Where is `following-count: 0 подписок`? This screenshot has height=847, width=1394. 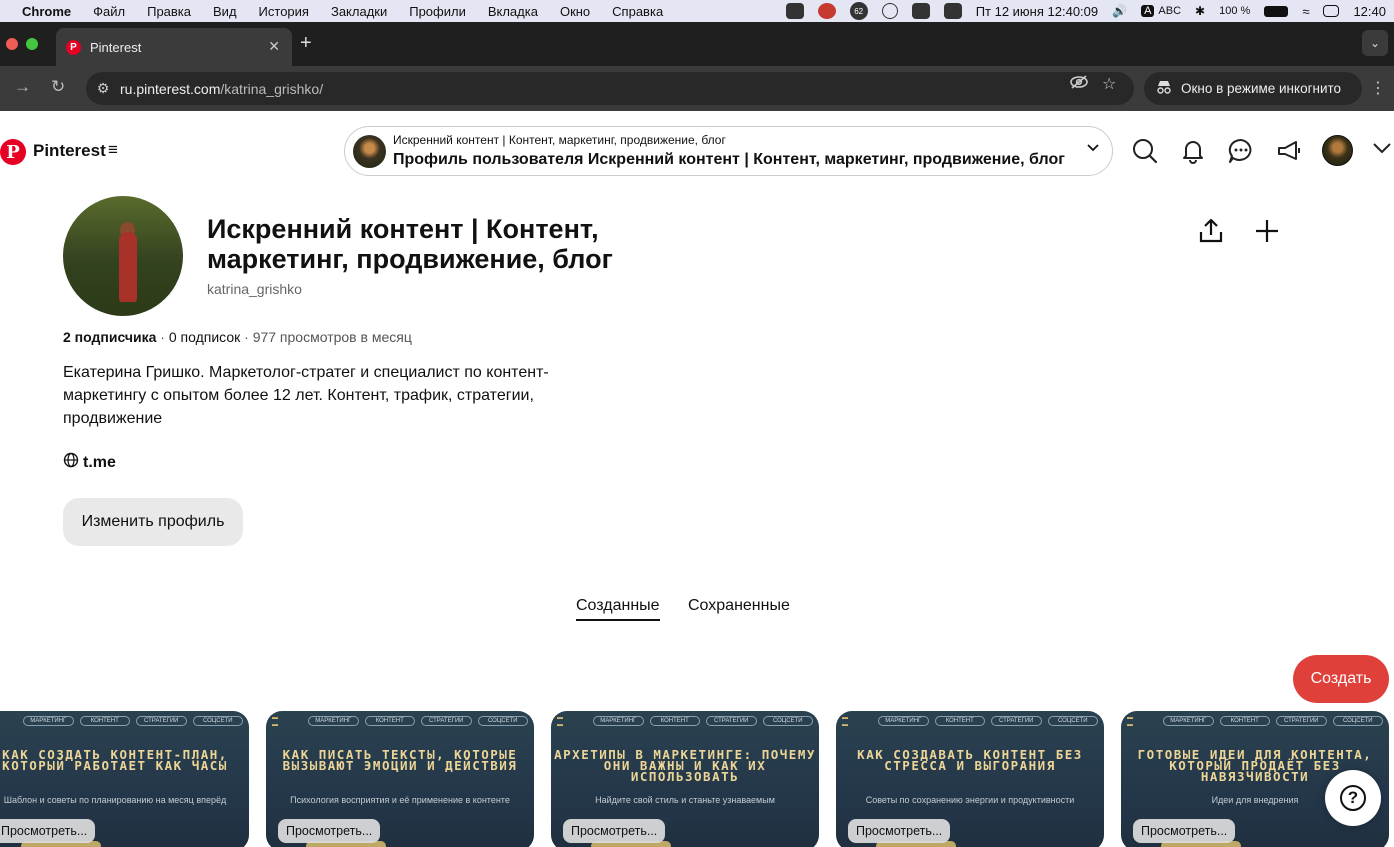 following-count: 0 подписок is located at coordinates (204, 337).